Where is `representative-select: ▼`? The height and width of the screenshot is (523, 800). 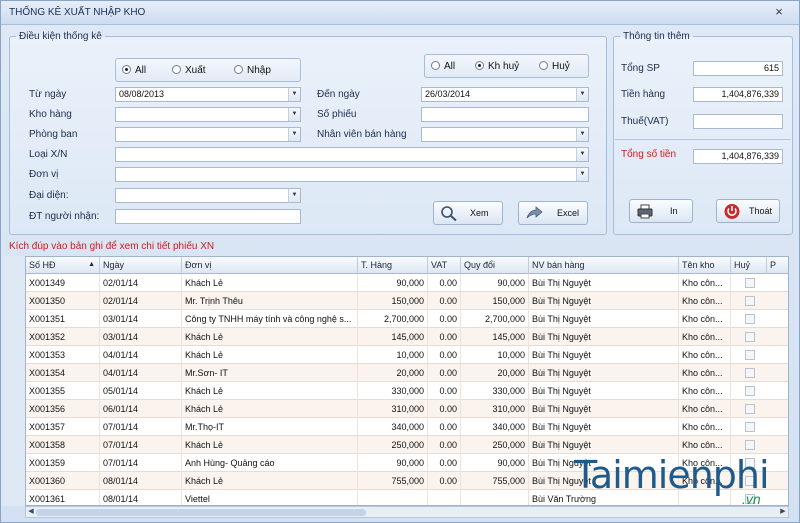
representative-select: ▼ is located at coordinates (208, 195).